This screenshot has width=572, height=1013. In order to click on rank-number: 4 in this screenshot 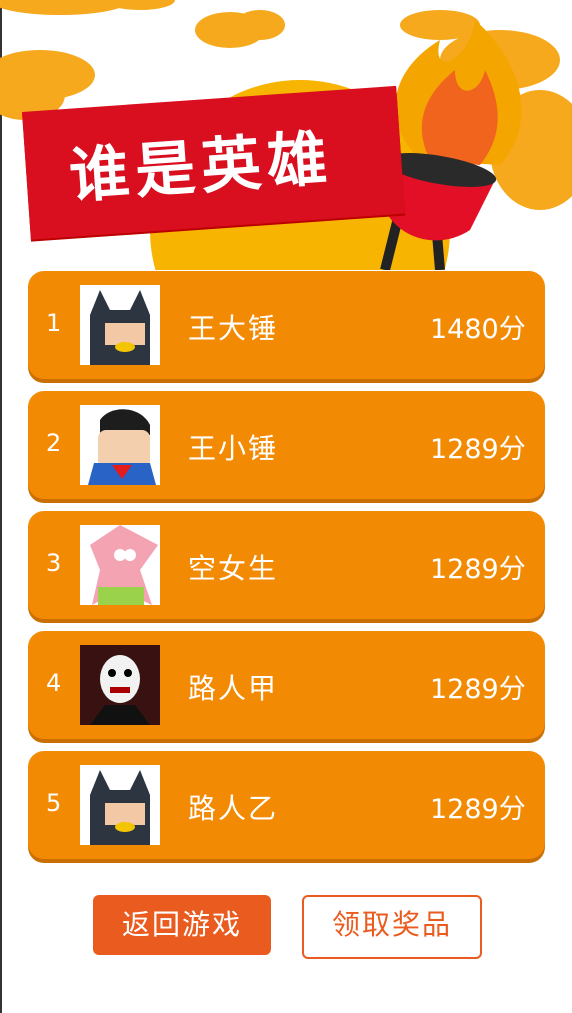, I will do `click(54, 683)`.